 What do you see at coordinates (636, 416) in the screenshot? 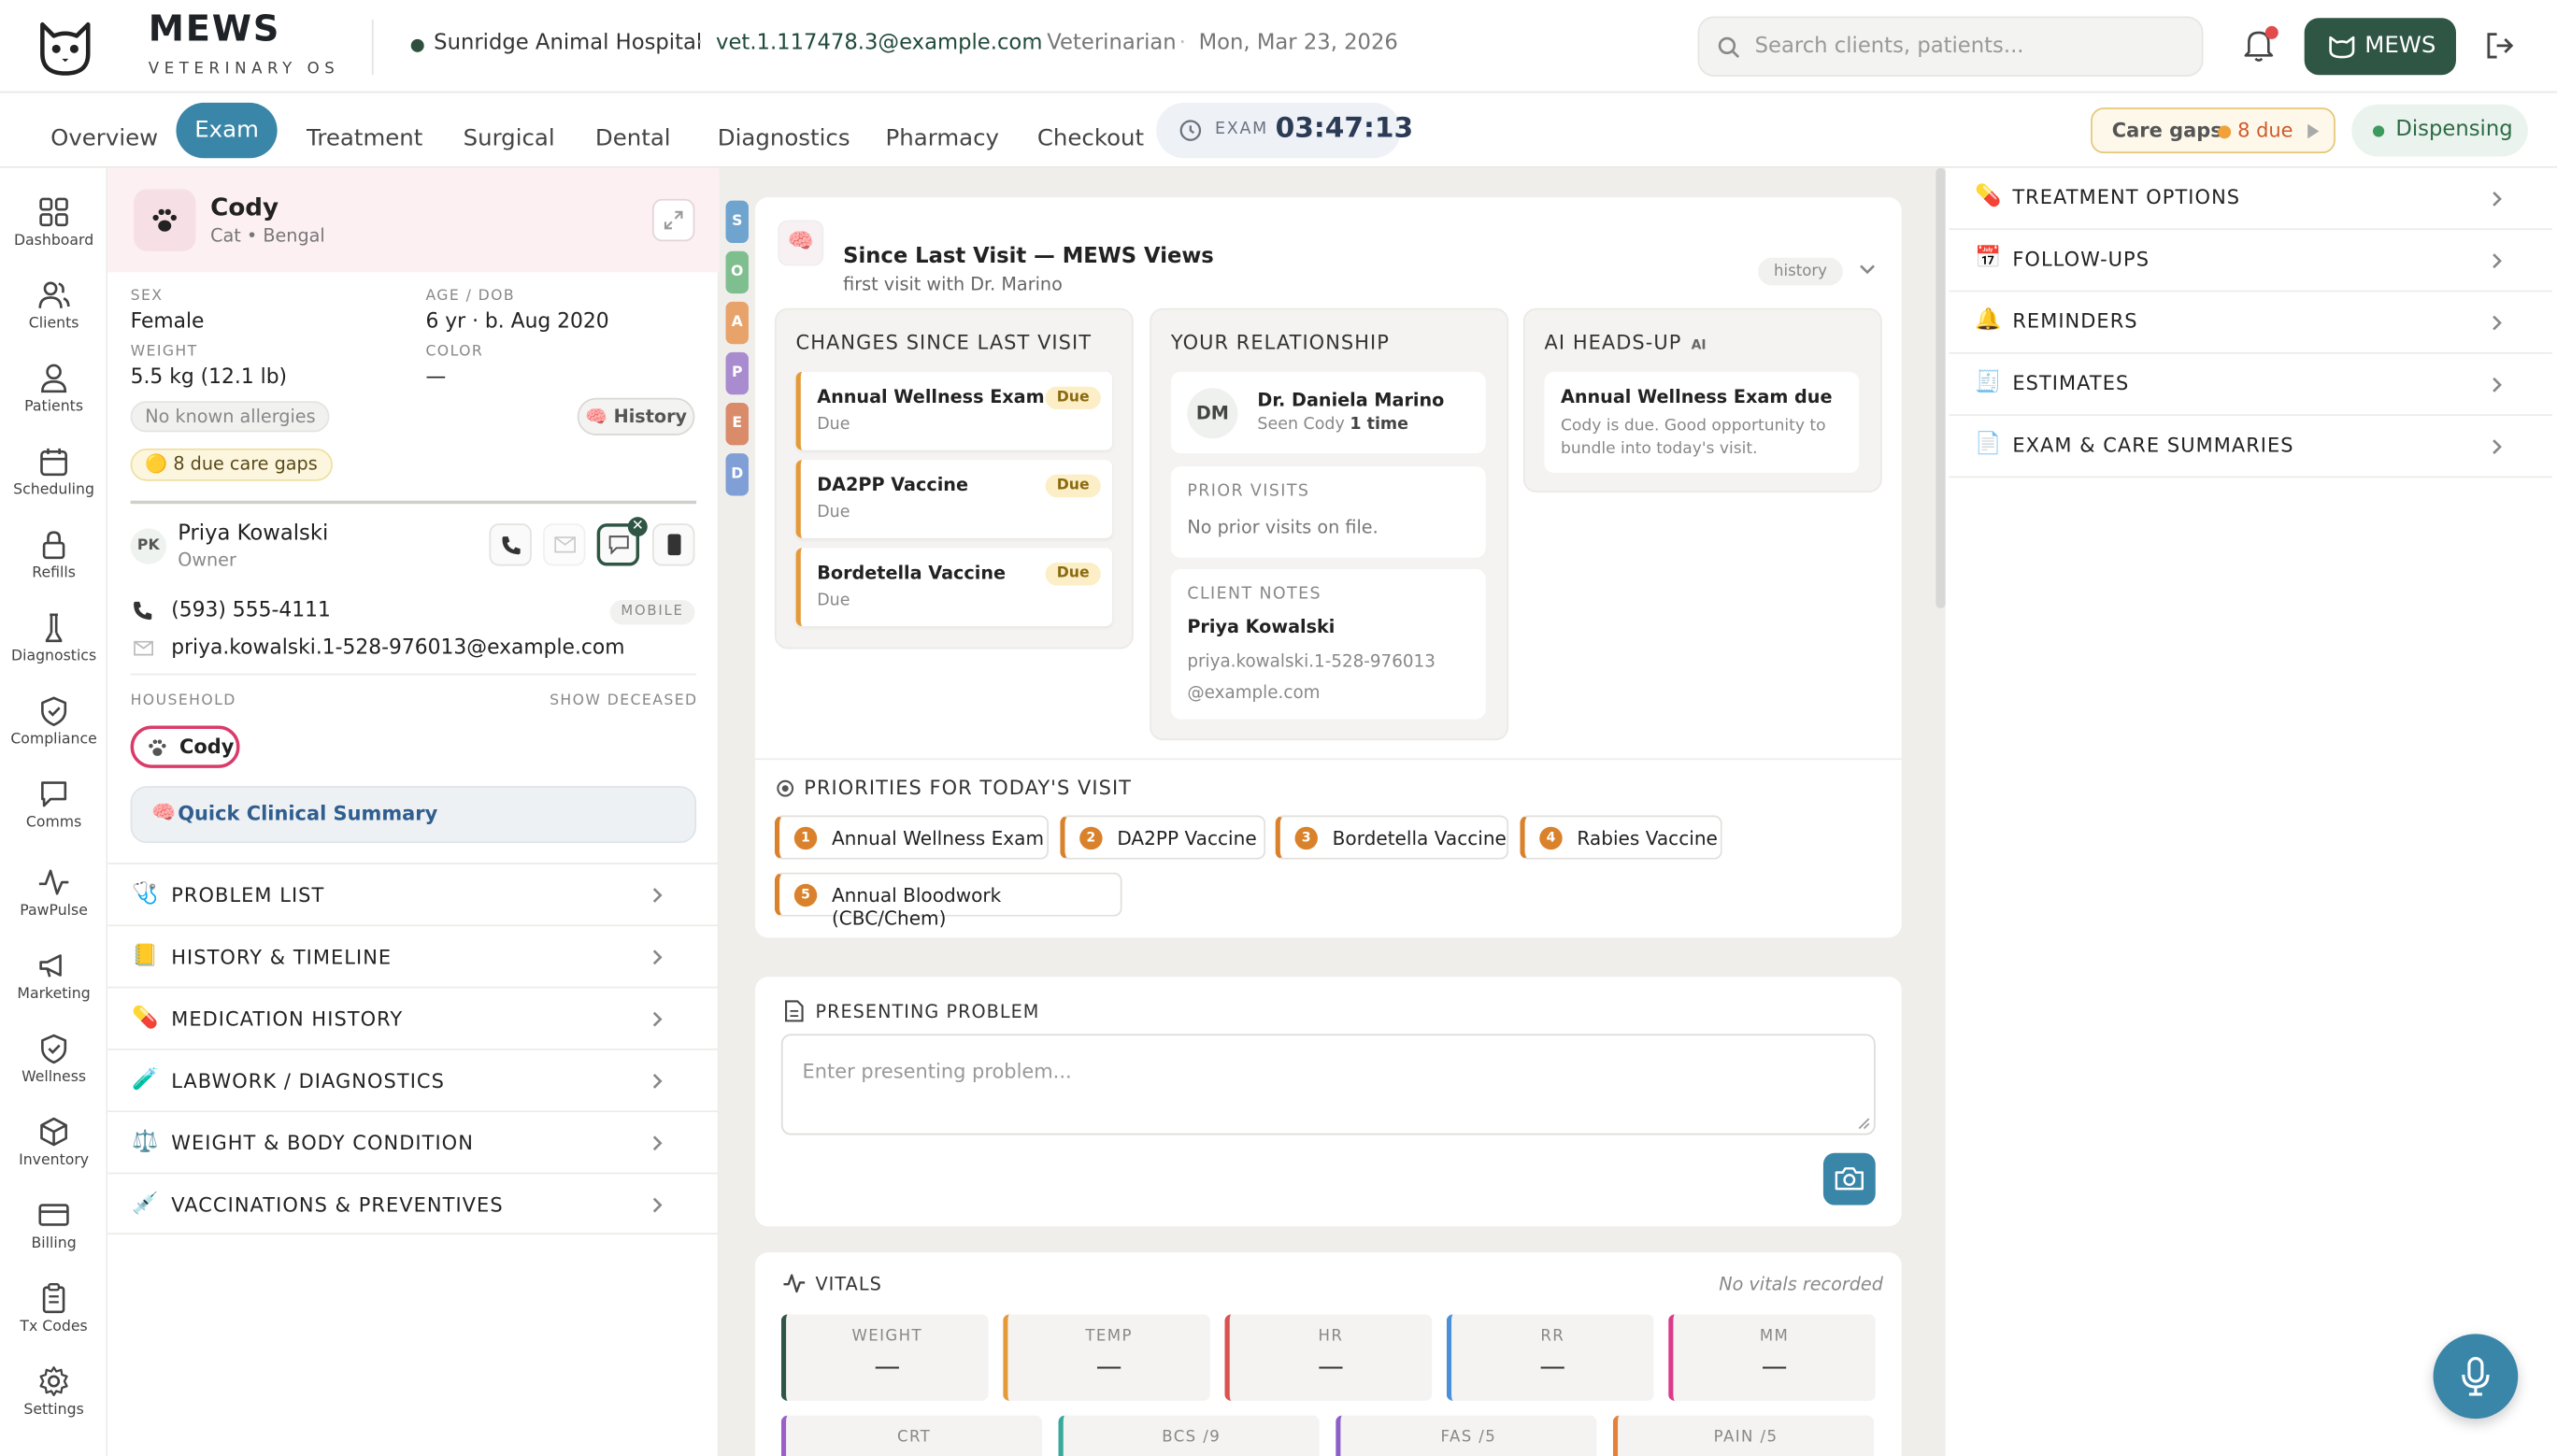
I see `history-button: 🧠 History` at bounding box center [636, 416].